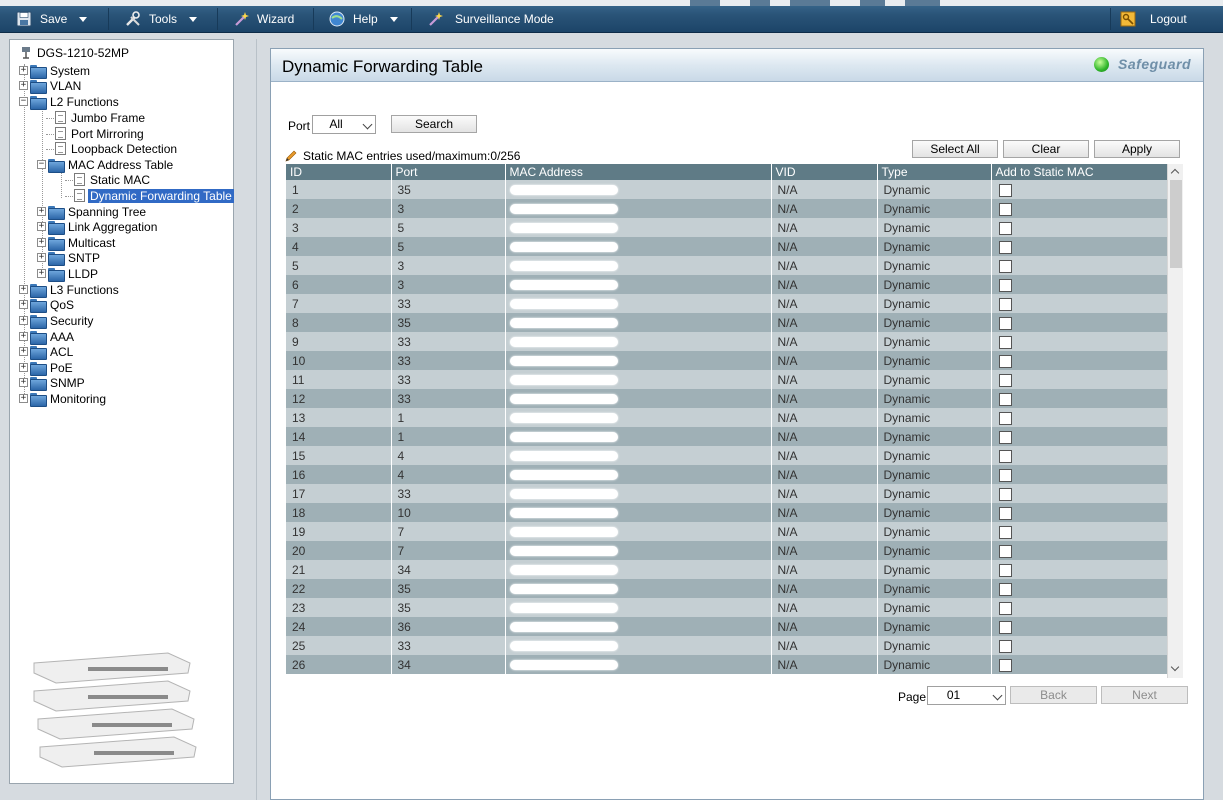  I want to click on tree-item-static-mac: Static MAC, so click(113, 179).